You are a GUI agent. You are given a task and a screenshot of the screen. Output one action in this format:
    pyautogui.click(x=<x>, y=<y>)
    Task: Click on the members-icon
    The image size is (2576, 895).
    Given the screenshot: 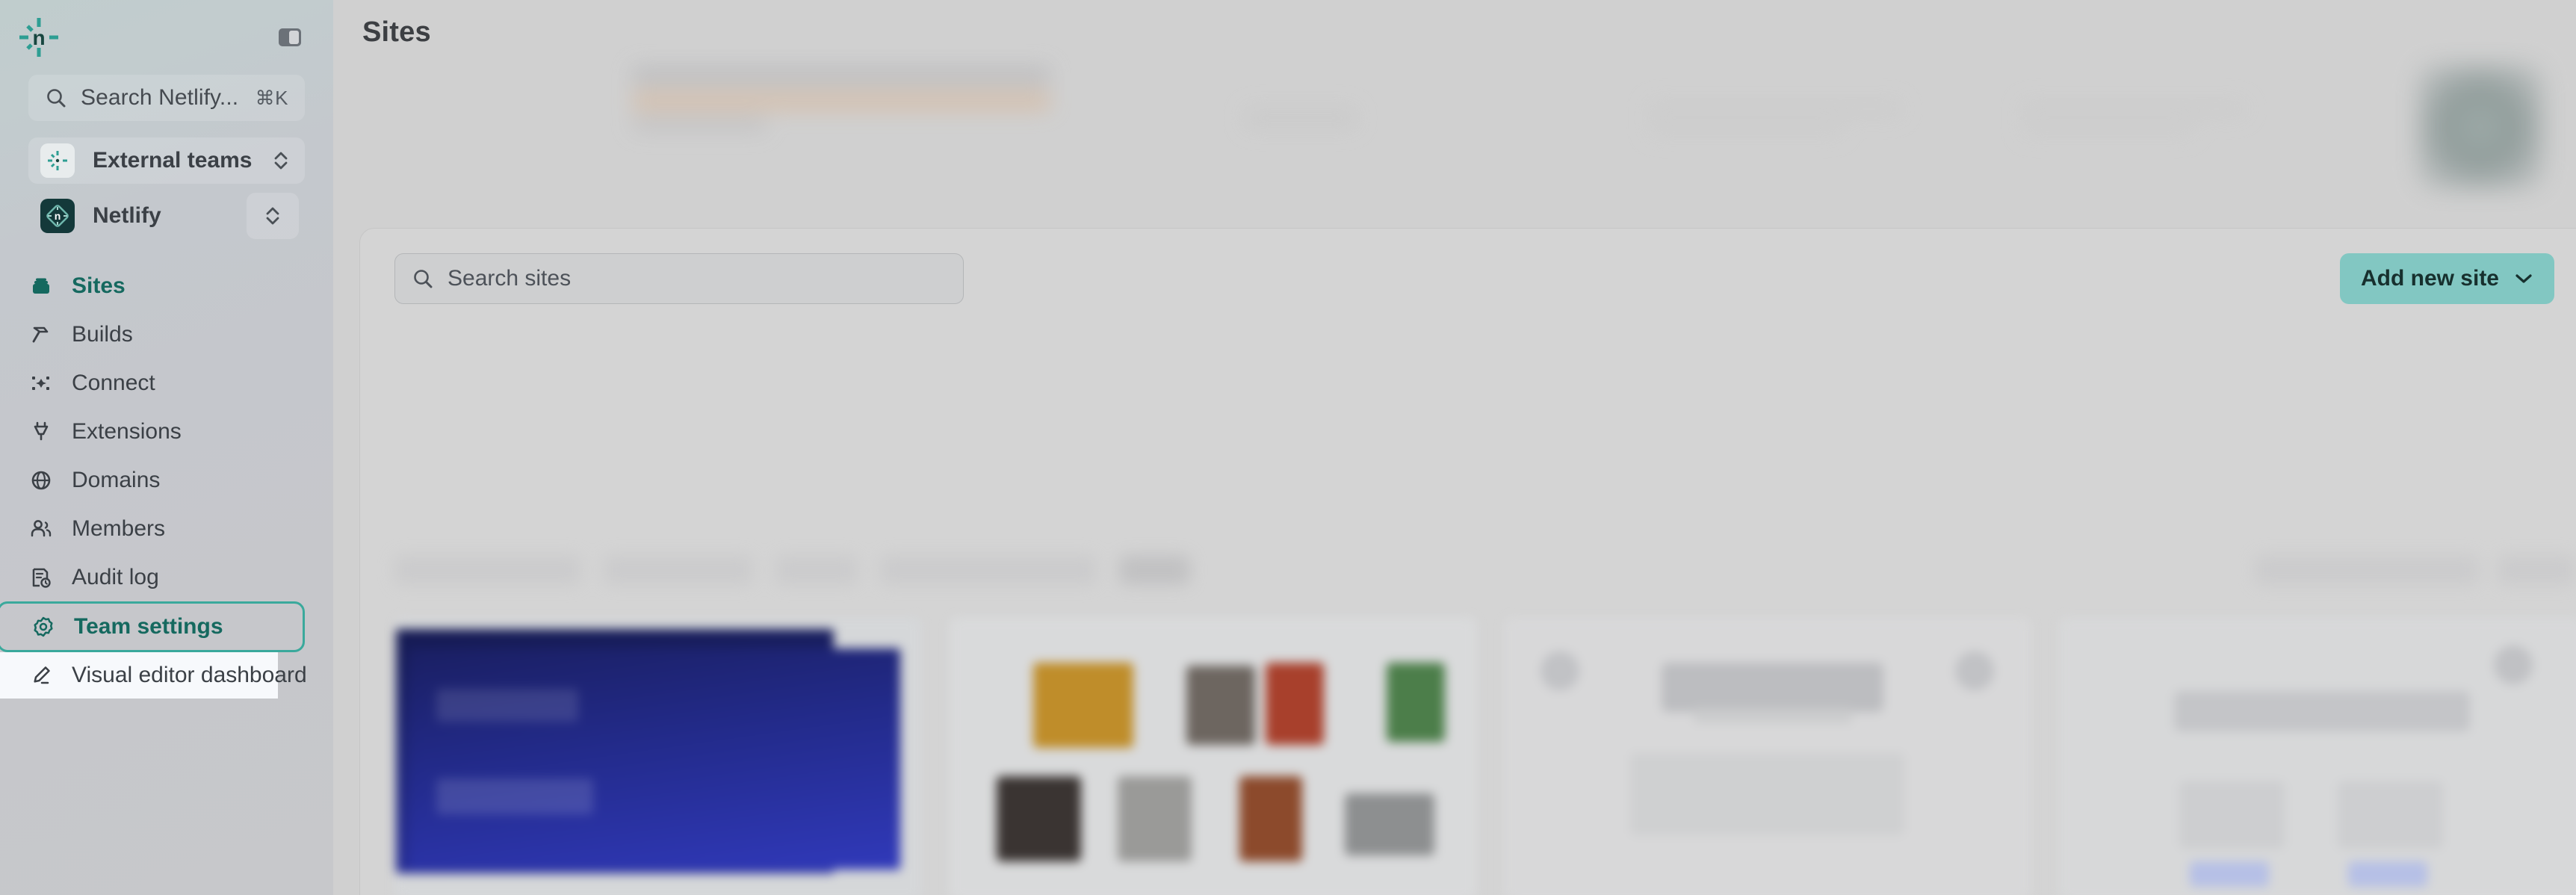 What is the action you would take?
    pyautogui.click(x=41, y=529)
    